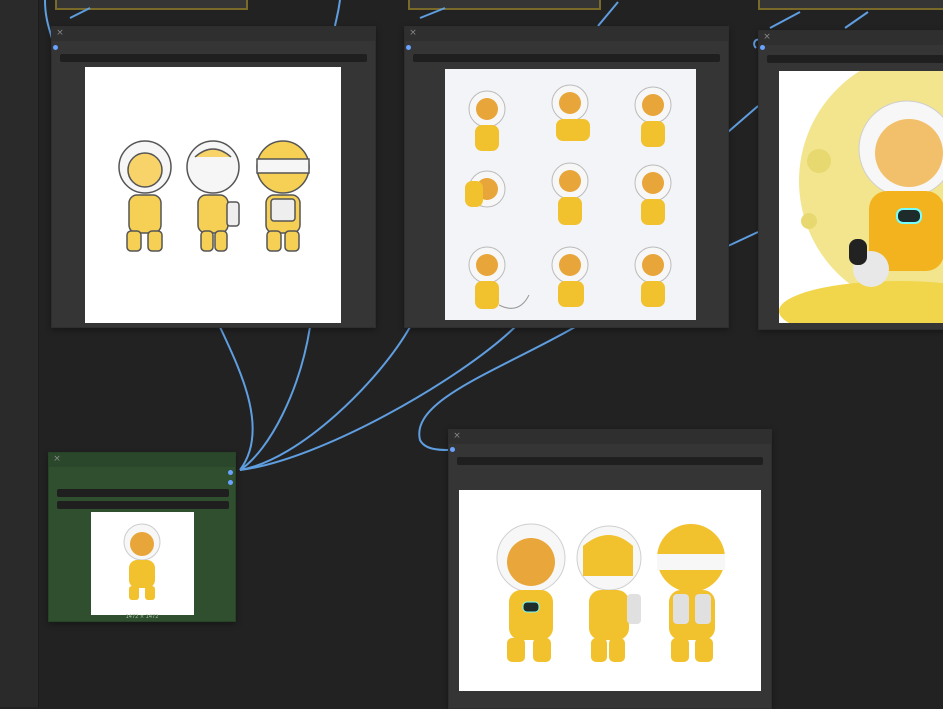  Describe the element at coordinates (142, 617) in the screenshot. I see `preview-caption: 1472 × 1472` at that location.